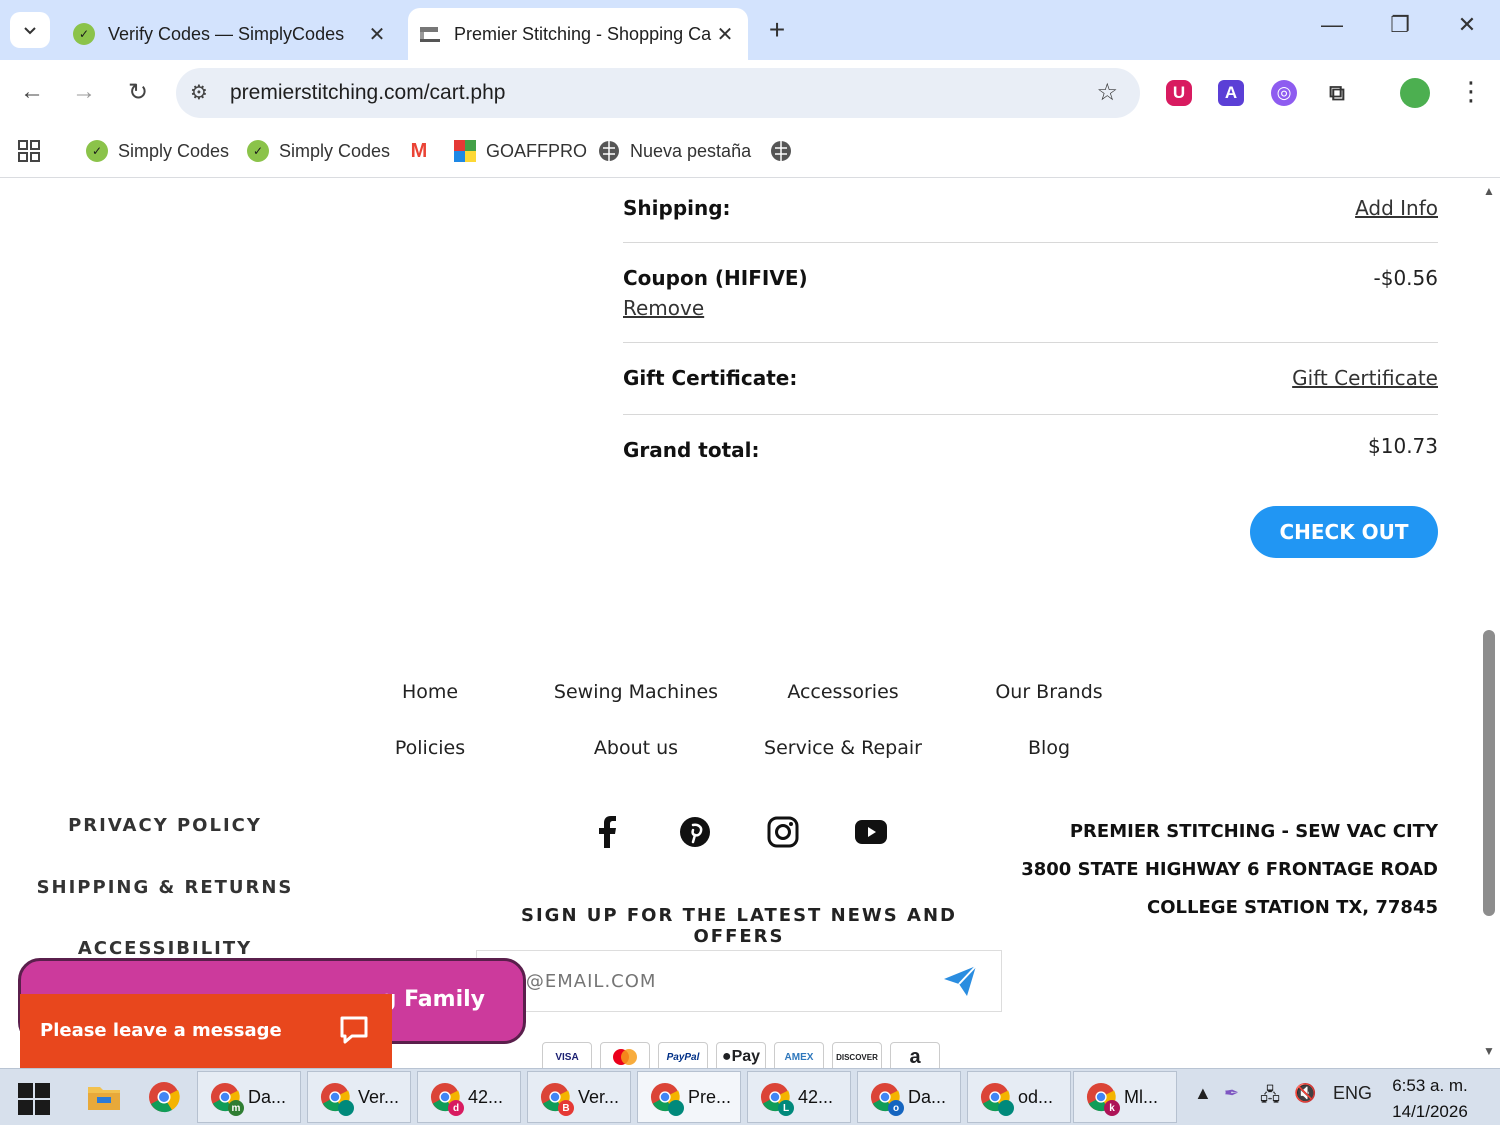  Describe the element at coordinates (609, 151) in the screenshot. I see `globe-icon` at that location.